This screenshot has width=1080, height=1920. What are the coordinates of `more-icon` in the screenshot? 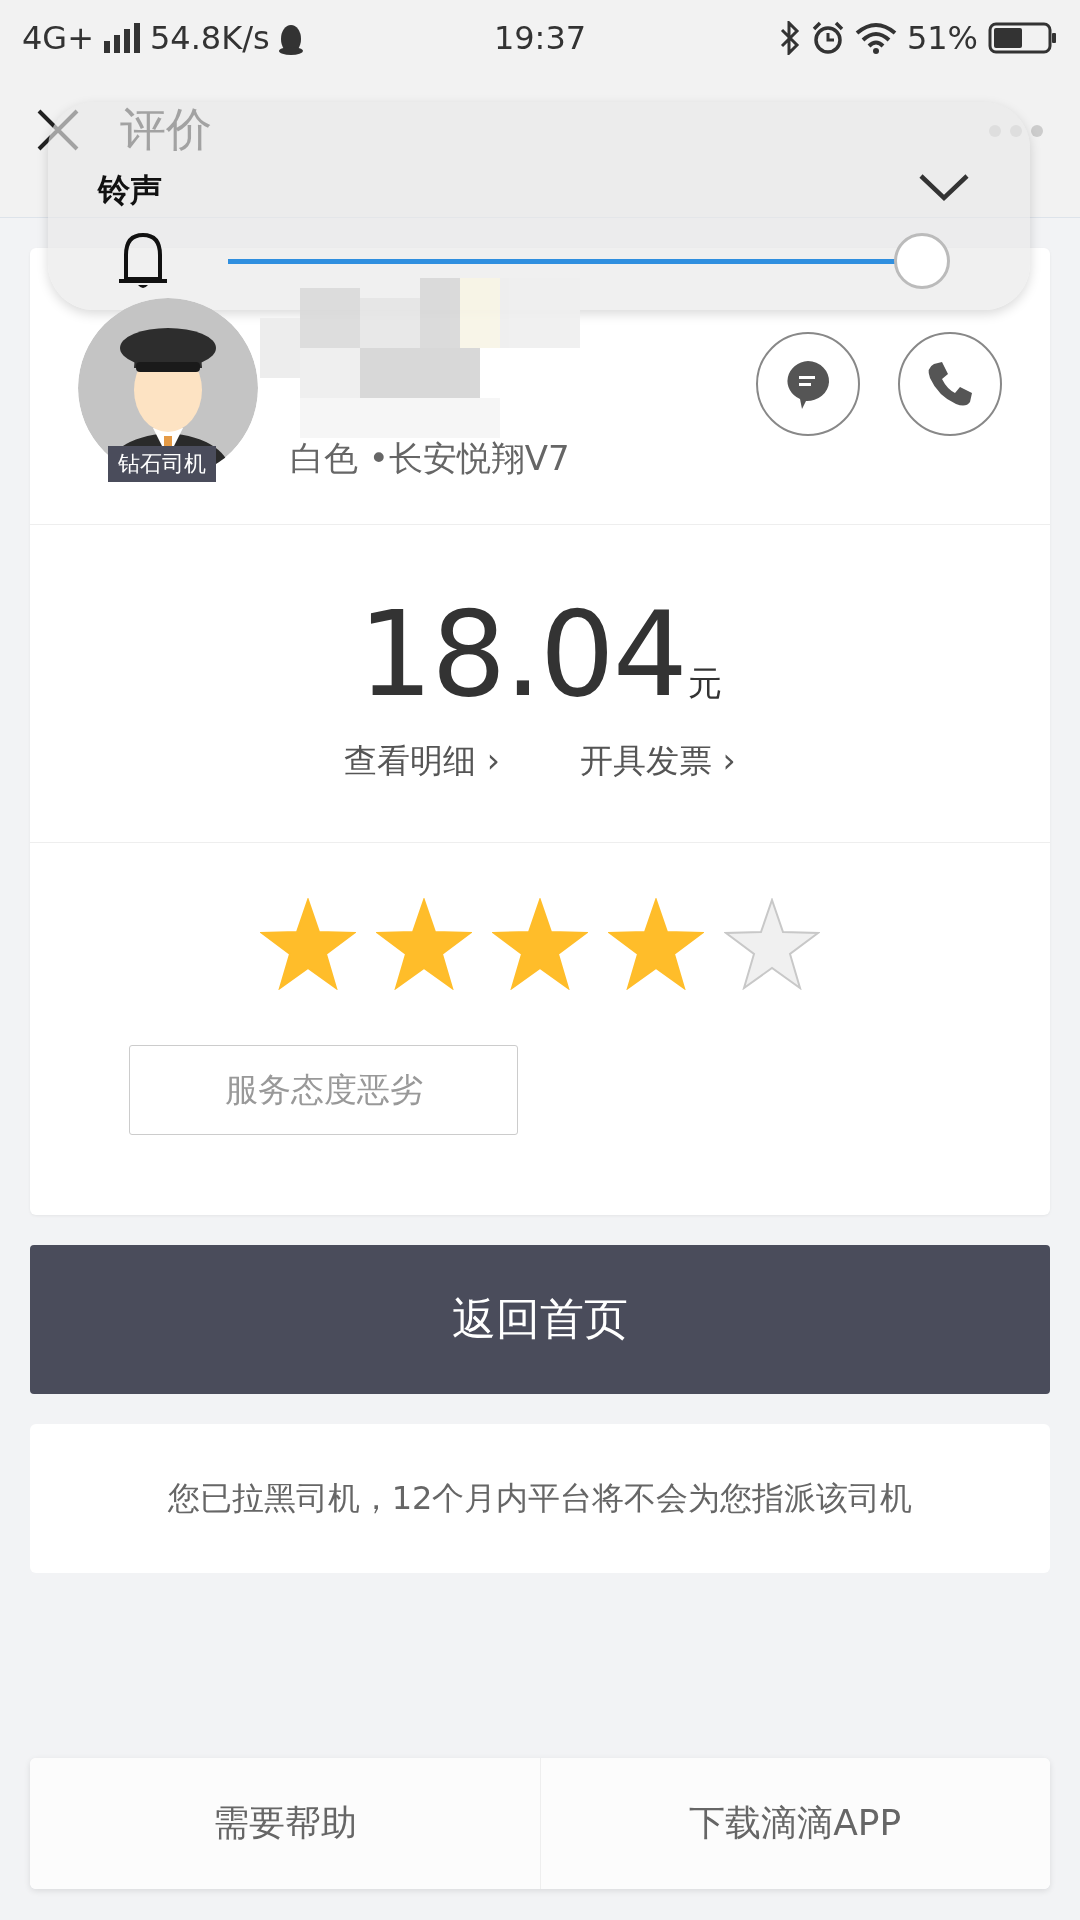 It's located at (1016, 131).